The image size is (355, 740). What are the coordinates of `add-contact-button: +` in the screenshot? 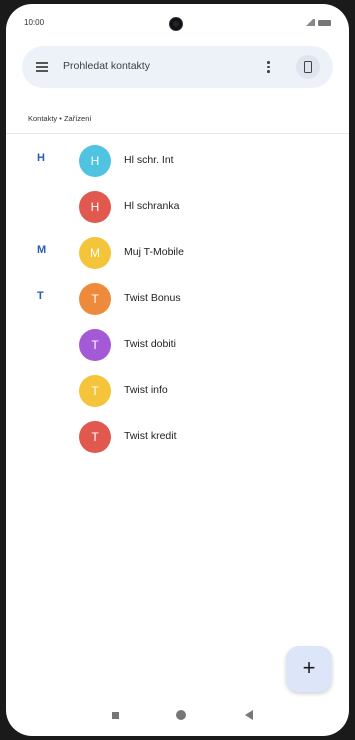 It's located at (309, 669).